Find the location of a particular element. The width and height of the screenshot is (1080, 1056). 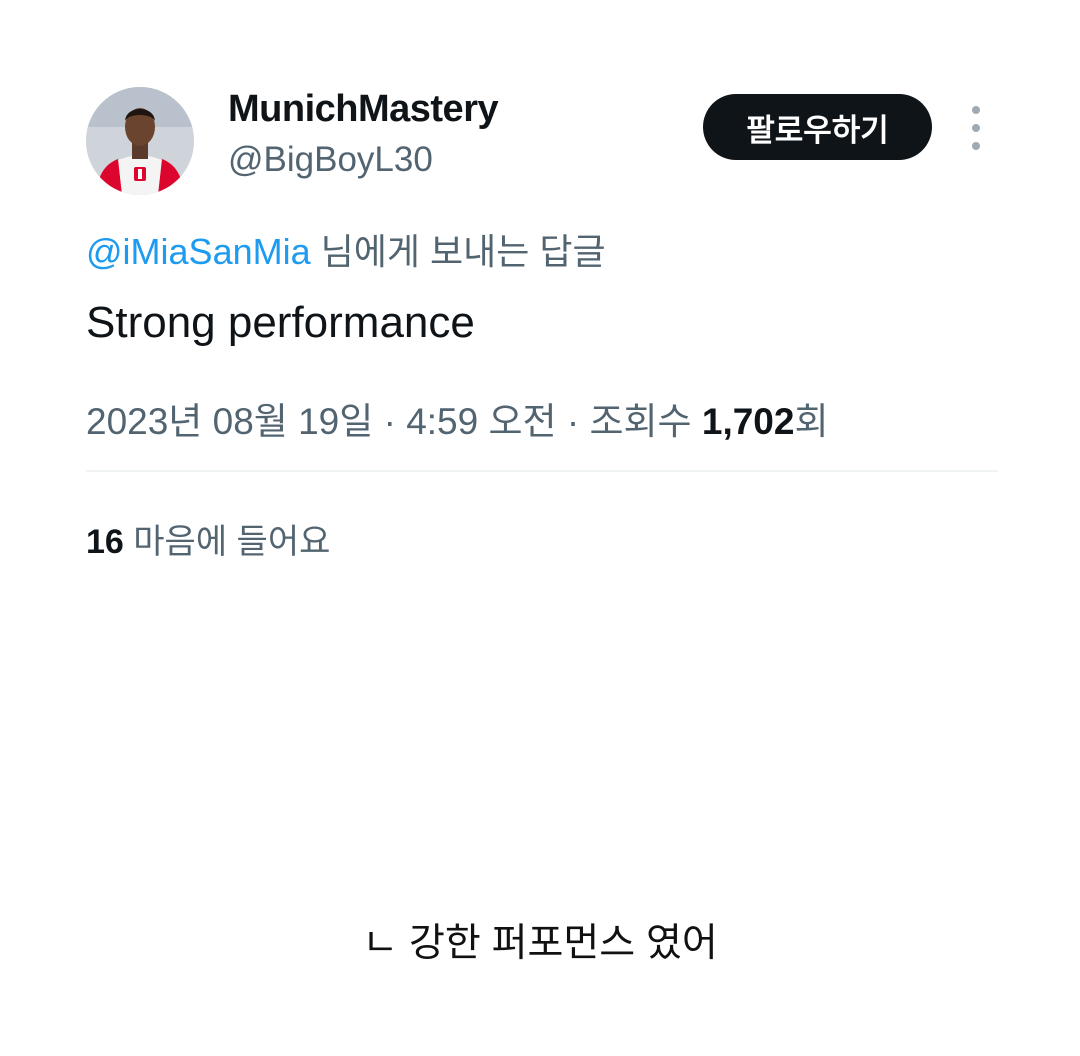

likes-stat: 16 마음에 들어요 is located at coordinates (208, 538).